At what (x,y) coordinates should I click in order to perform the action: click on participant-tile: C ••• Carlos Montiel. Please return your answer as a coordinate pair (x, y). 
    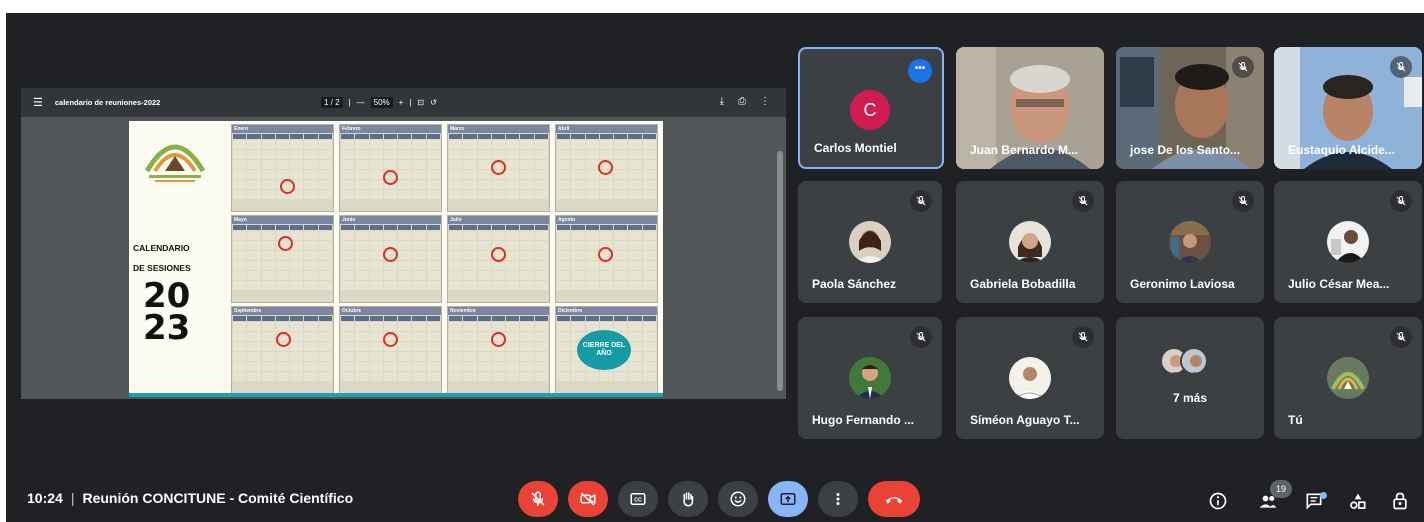
    Looking at the image, I should click on (871, 108).